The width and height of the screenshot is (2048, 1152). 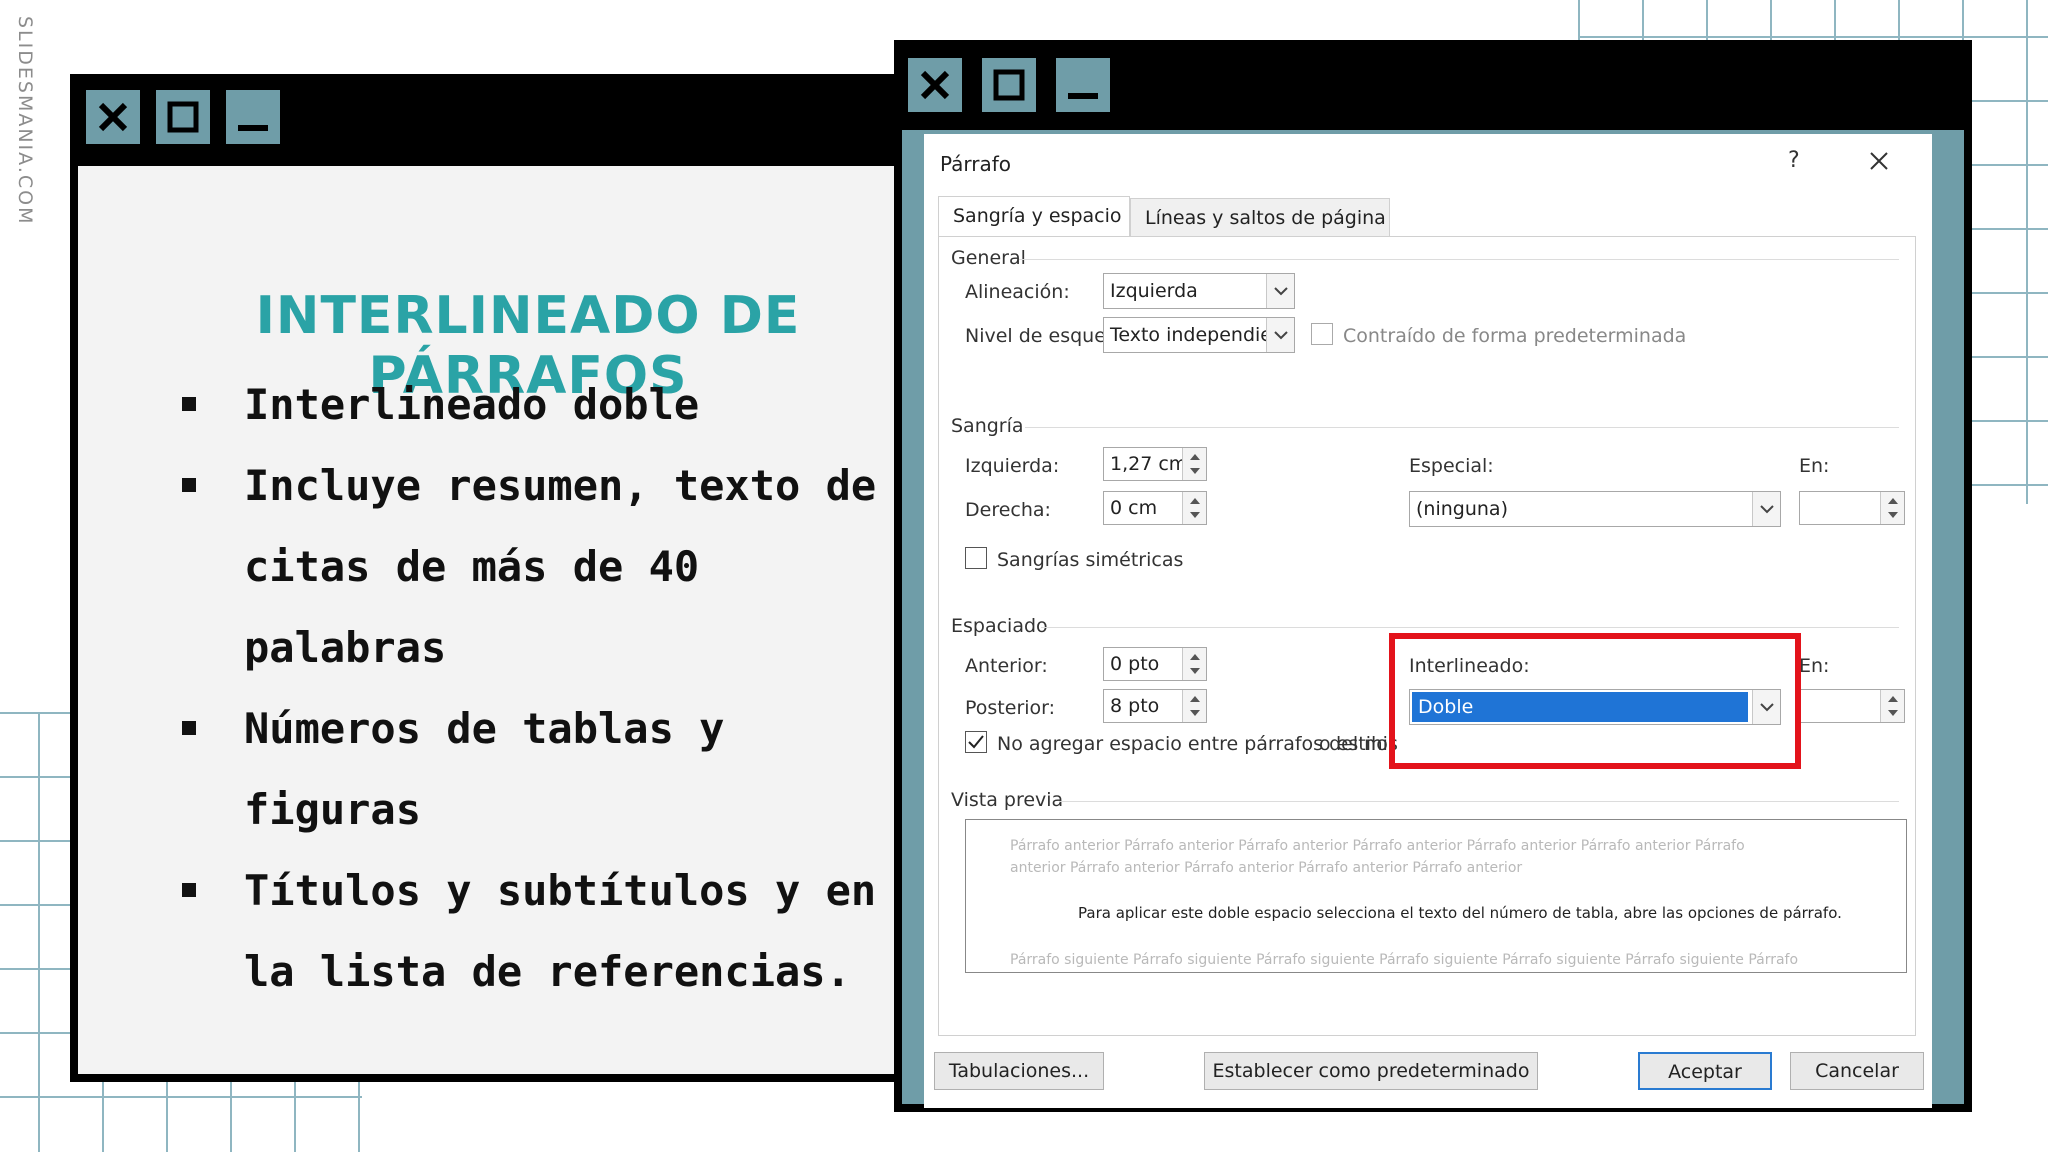 I want to click on tab-indent-spacing: Sangría y espacio, so click(x=1034, y=218).